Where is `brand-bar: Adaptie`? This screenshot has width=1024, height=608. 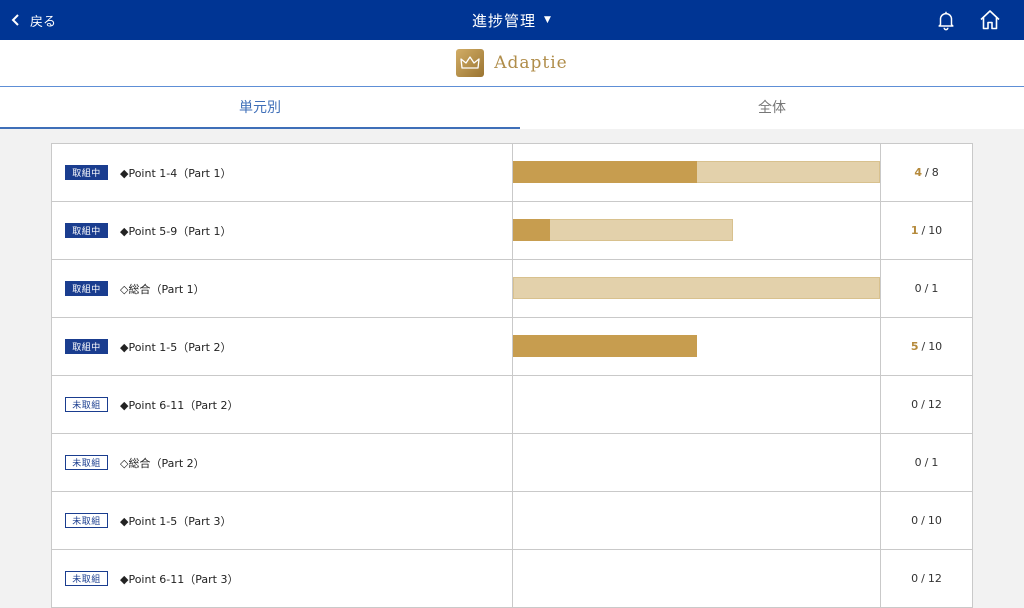 brand-bar: Adaptie is located at coordinates (512, 63).